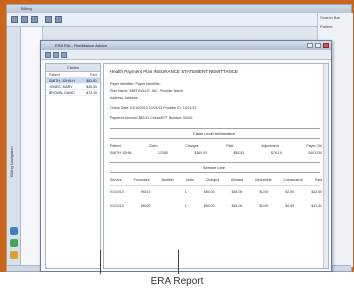 The height and width of the screenshot is (290, 354). What do you see at coordinates (214, 133) in the screenshot?
I see `claim-section-title: Claim Level Information` at bounding box center [214, 133].